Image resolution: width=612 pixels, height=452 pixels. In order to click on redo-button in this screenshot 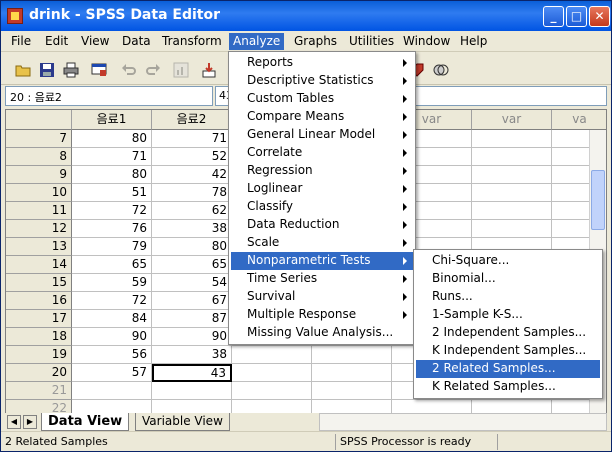, I will do `click(152, 69)`.